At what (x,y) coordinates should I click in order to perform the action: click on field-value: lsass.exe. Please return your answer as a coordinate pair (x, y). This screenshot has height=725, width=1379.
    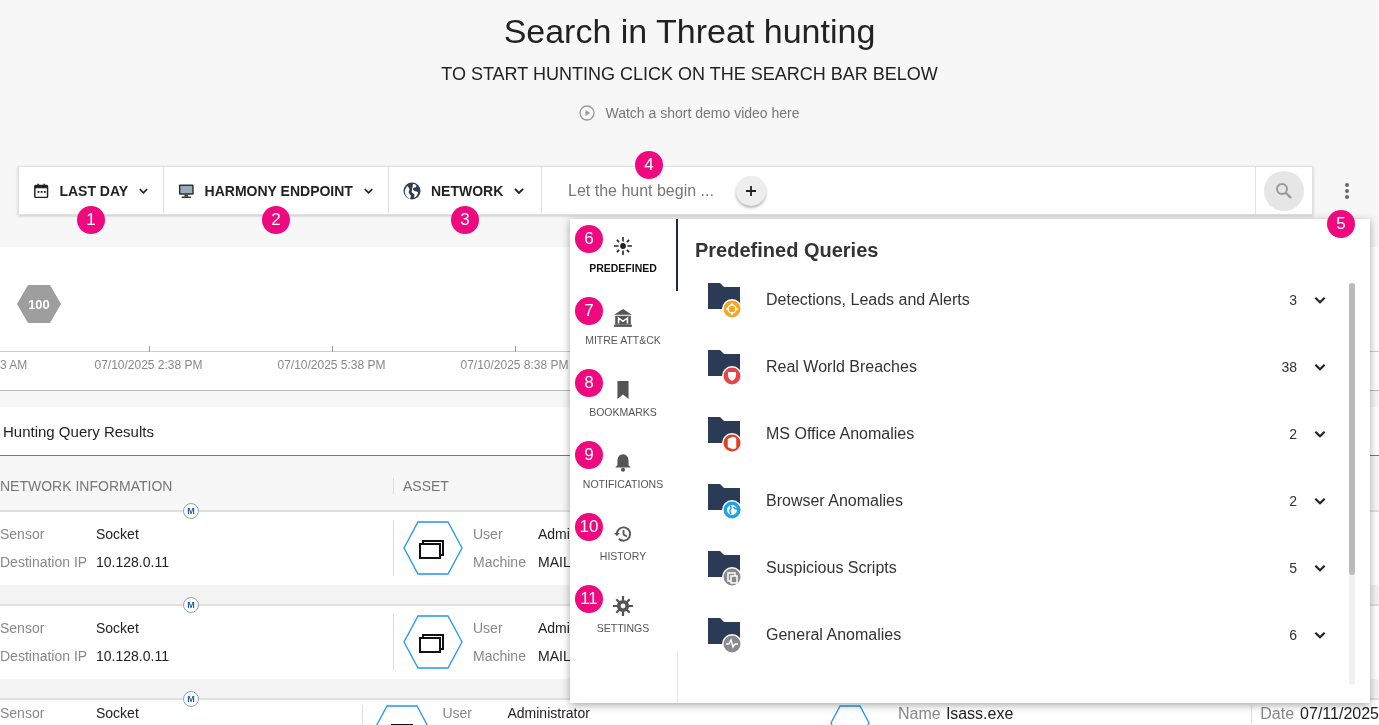
    Looking at the image, I should click on (980, 714).